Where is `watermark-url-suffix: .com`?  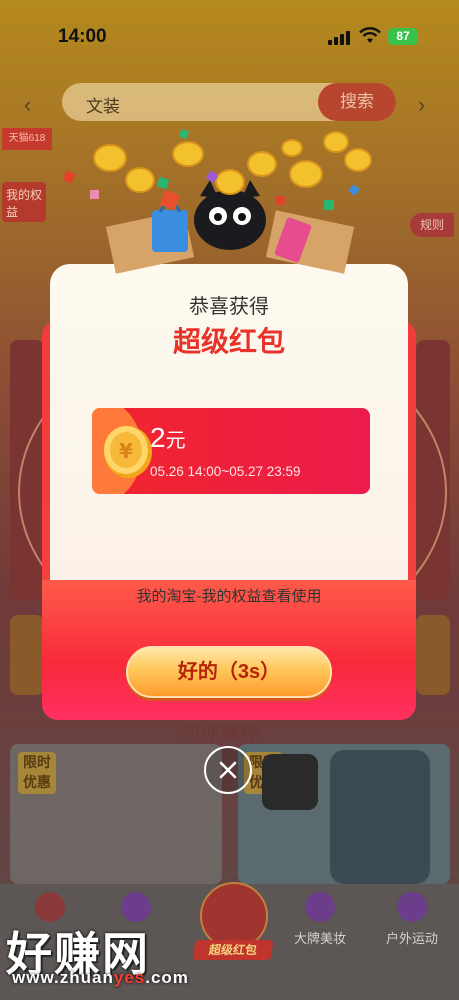 watermark-url-suffix: .com is located at coordinates (167, 977).